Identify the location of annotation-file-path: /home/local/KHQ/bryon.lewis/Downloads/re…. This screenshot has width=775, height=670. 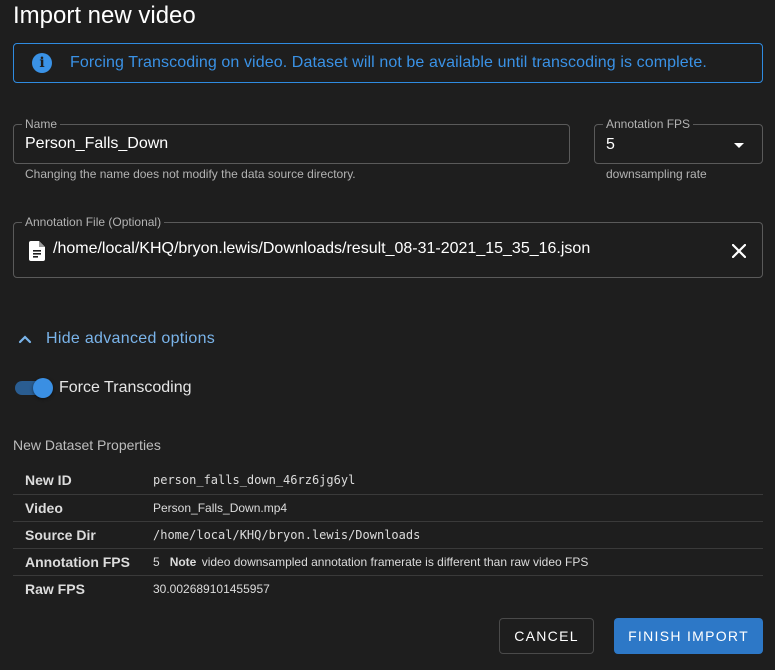
(321, 249).